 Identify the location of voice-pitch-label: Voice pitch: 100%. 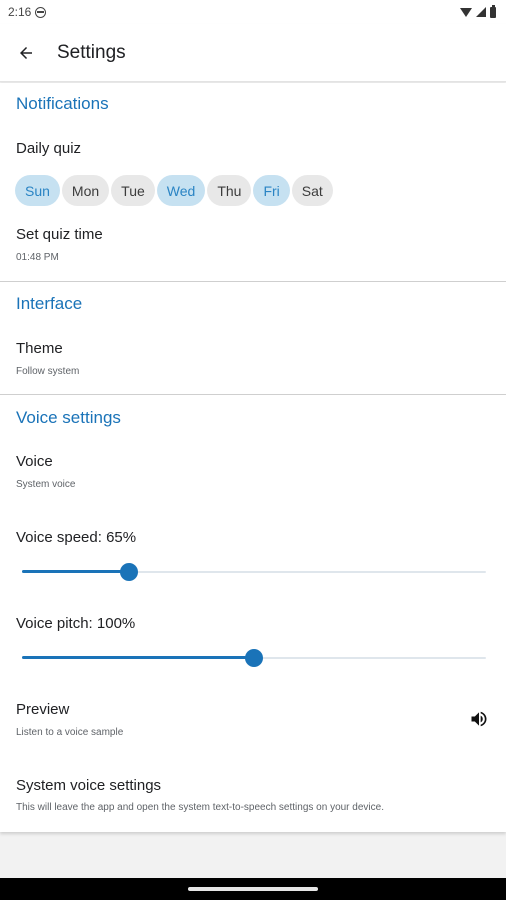
(76, 623).